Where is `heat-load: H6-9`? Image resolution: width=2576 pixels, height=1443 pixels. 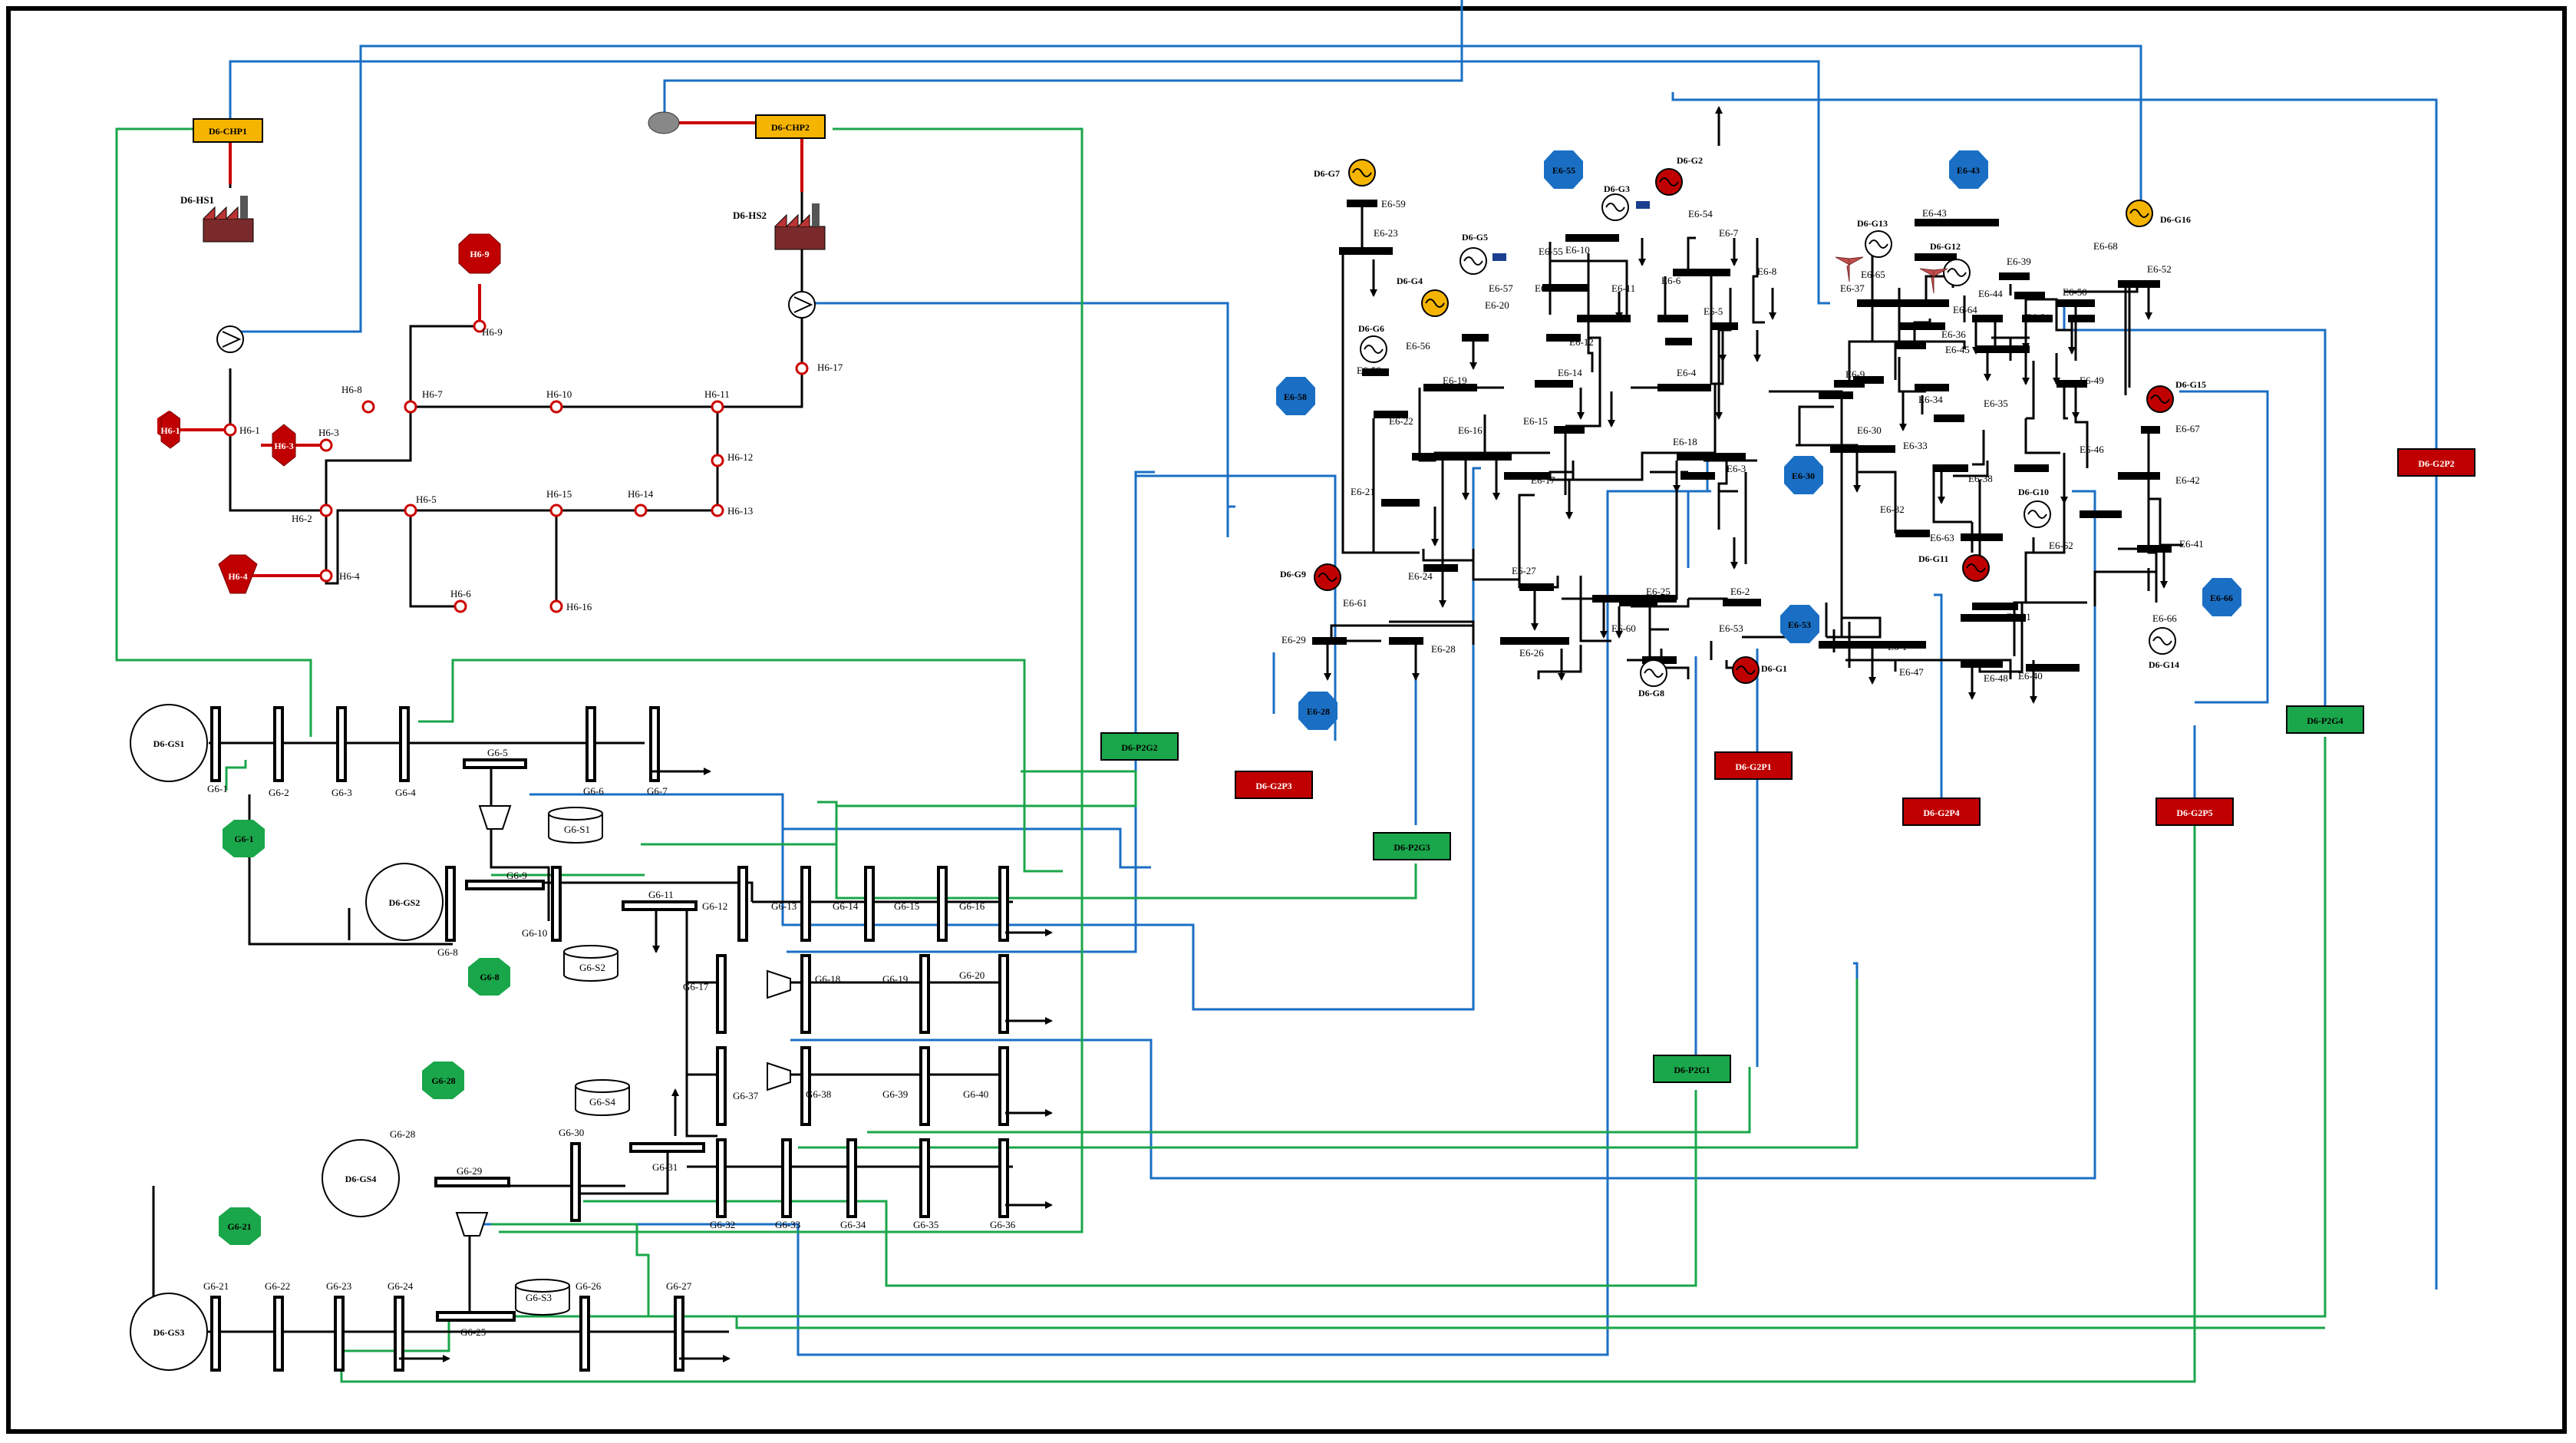
heat-load: H6-9 is located at coordinates (479, 253).